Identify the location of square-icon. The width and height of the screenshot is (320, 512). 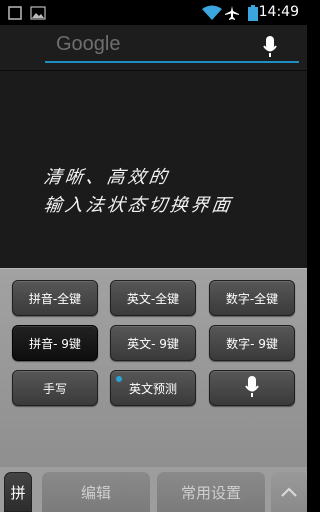
(15, 12).